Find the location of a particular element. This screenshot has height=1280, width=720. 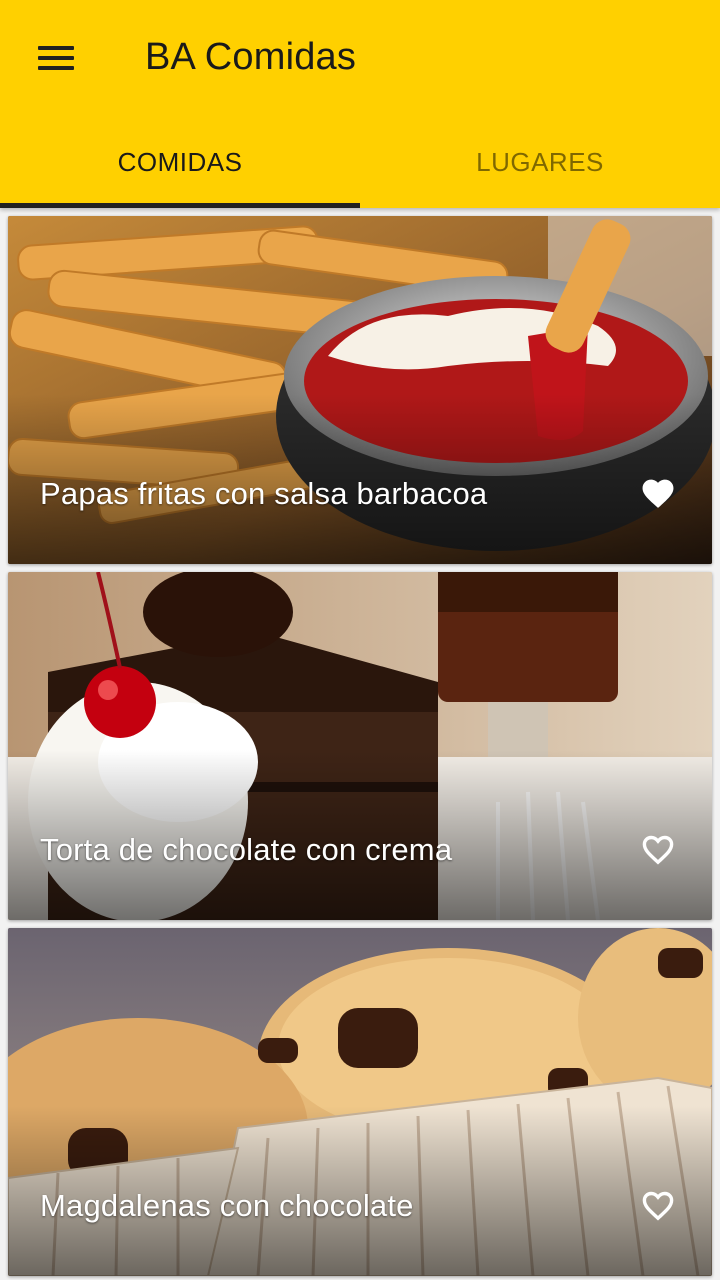

tab-comidas-label: COMIDAS is located at coordinates (180, 161).